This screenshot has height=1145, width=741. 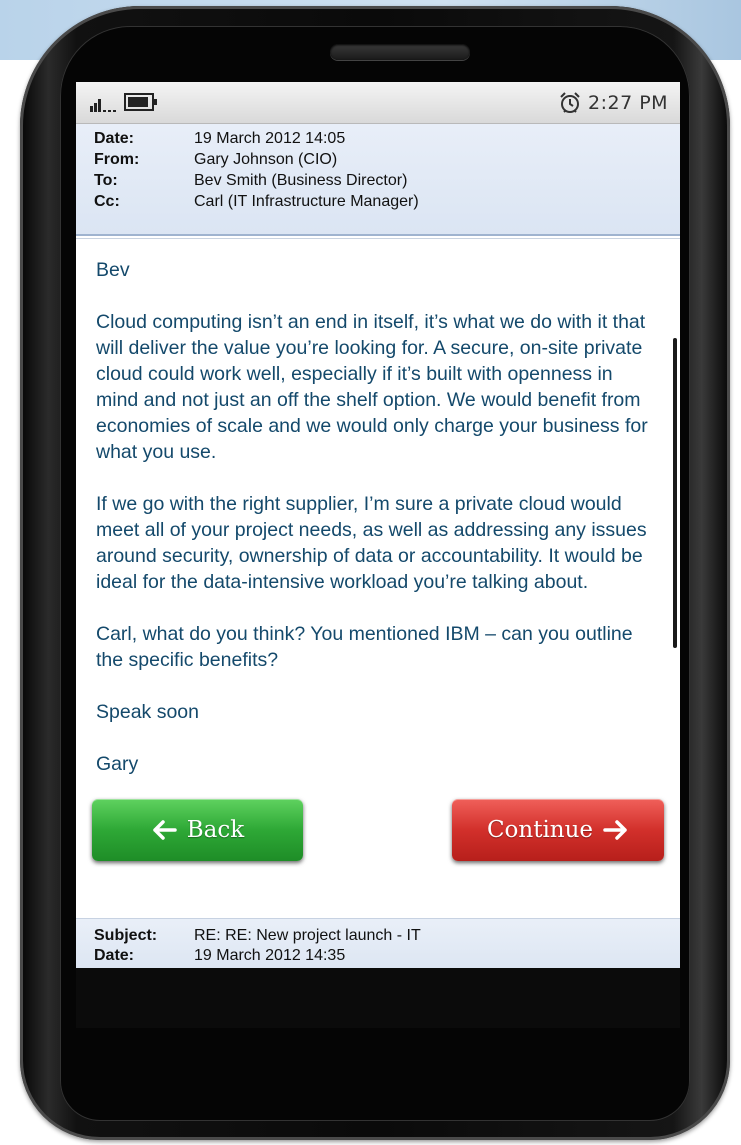 I want to click on battery-icon, so click(x=140, y=102).